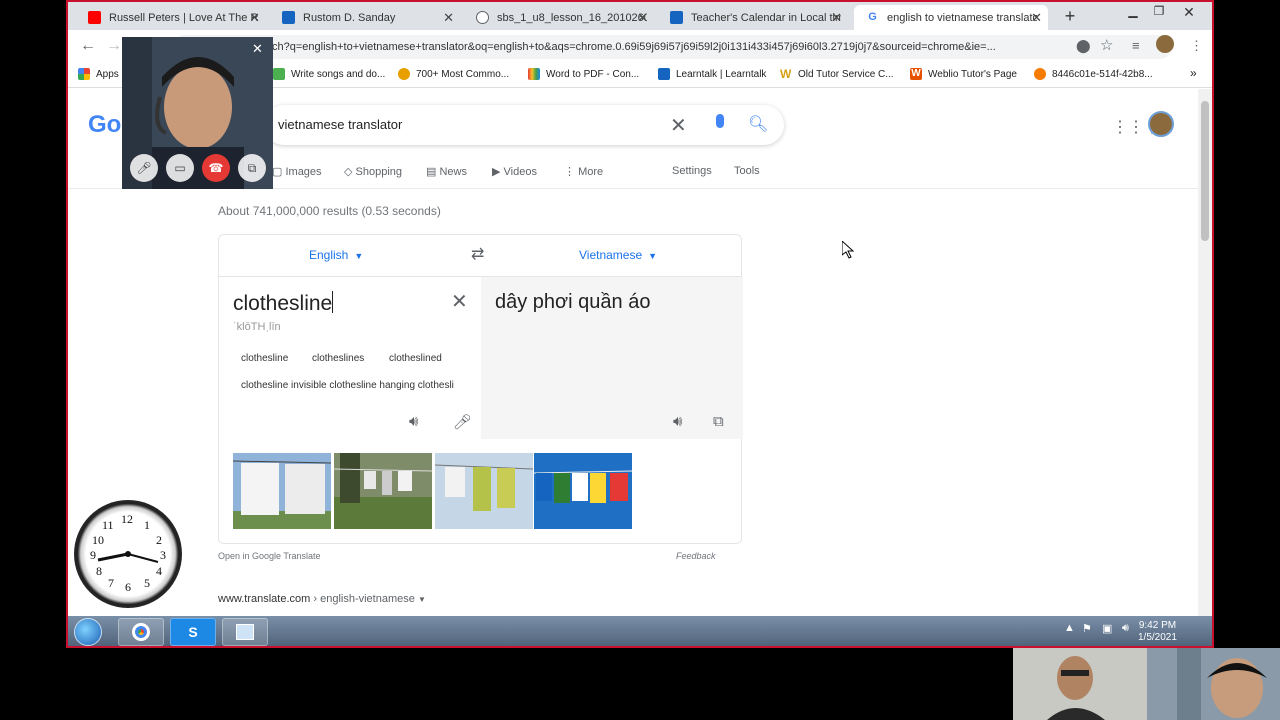  Describe the element at coordinates (712, 74) in the screenshot. I see `bookmark-item: Learntalk | Learntalk` at that location.